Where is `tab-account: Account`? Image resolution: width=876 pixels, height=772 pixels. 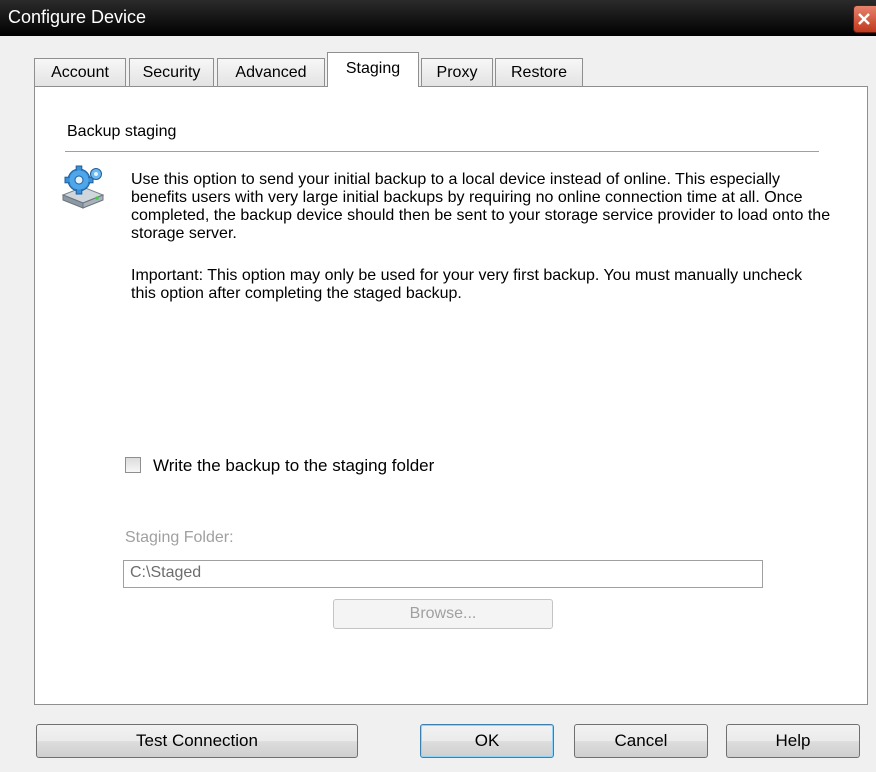
tab-account: Account is located at coordinates (80, 72).